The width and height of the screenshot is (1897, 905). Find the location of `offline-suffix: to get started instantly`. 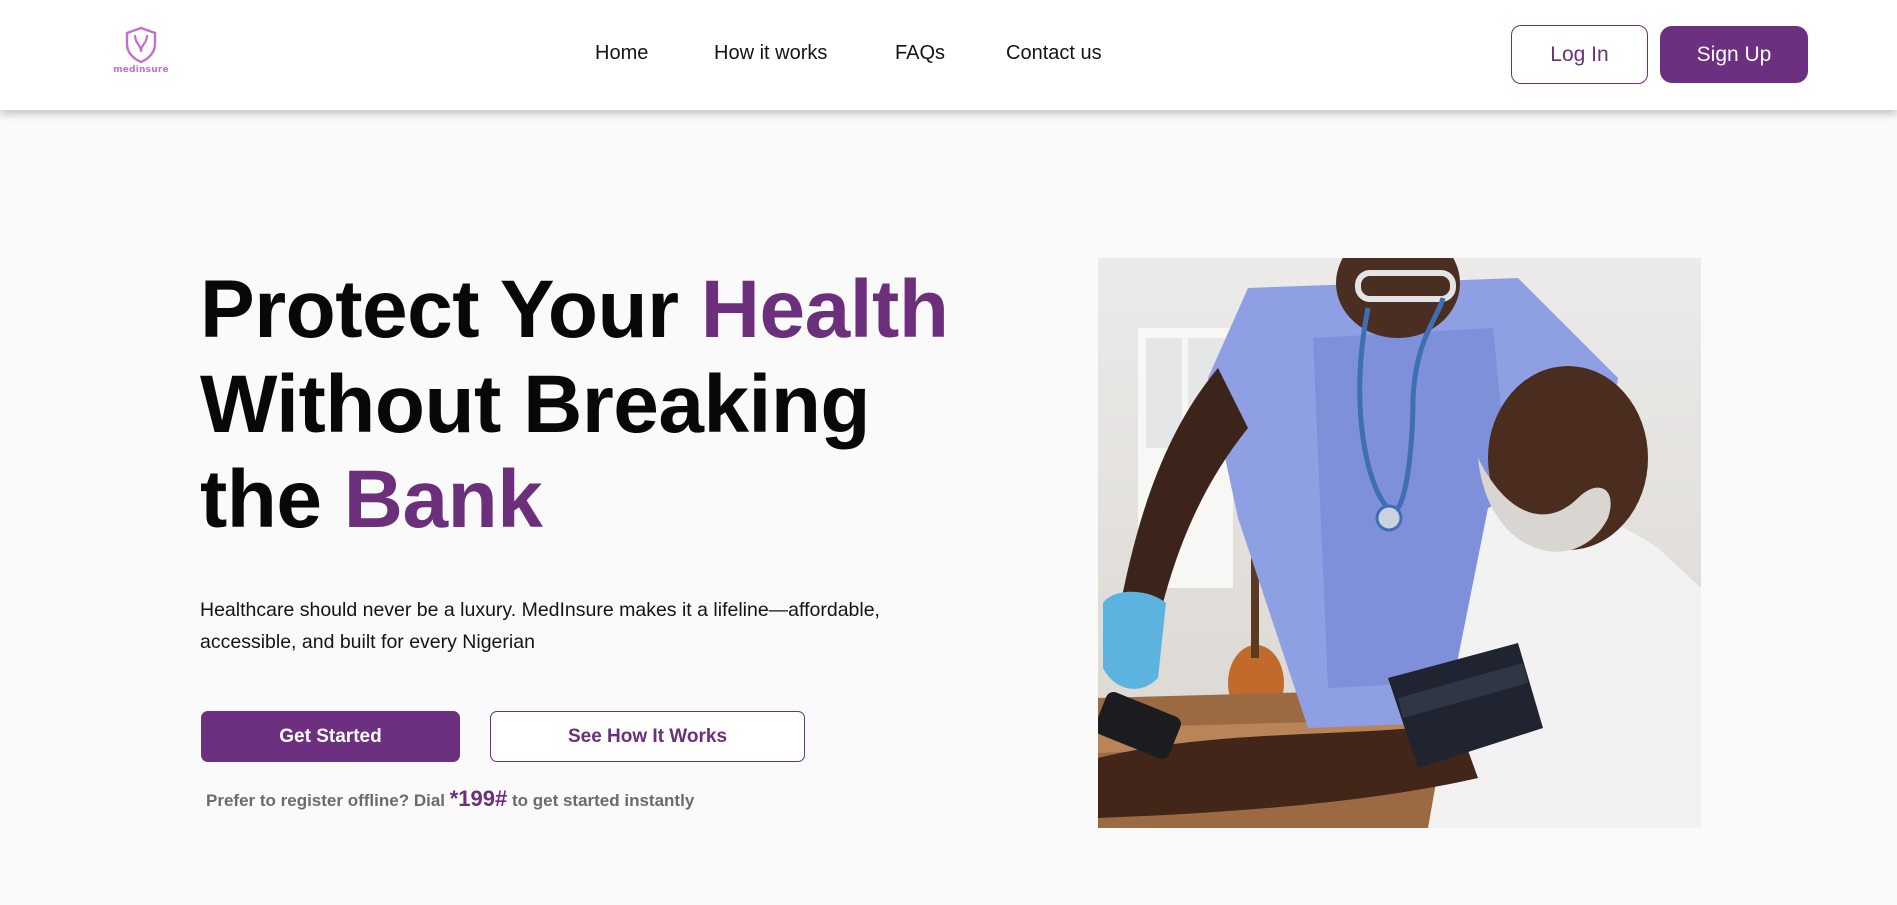

offline-suffix: to get started instantly is located at coordinates (601, 800).